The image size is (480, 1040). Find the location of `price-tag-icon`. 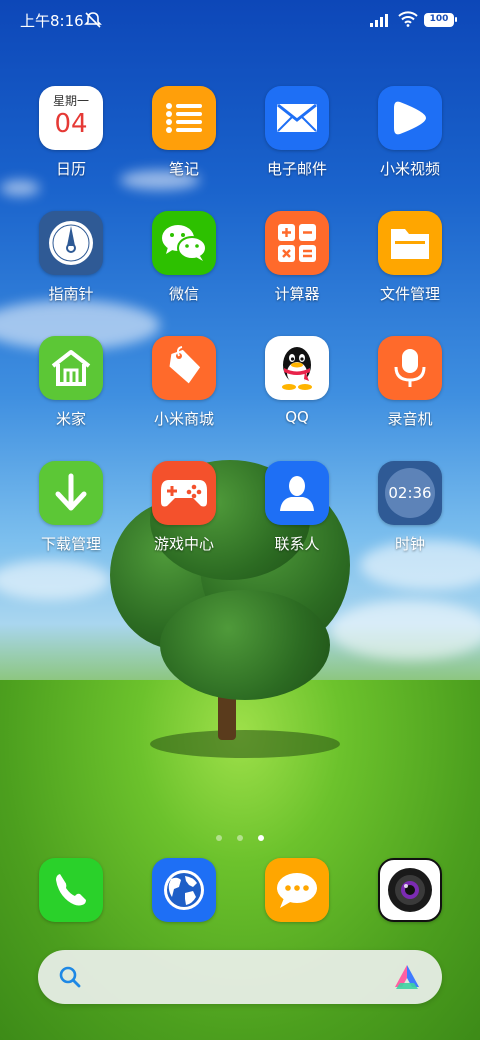

price-tag-icon is located at coordinates (184, 368).